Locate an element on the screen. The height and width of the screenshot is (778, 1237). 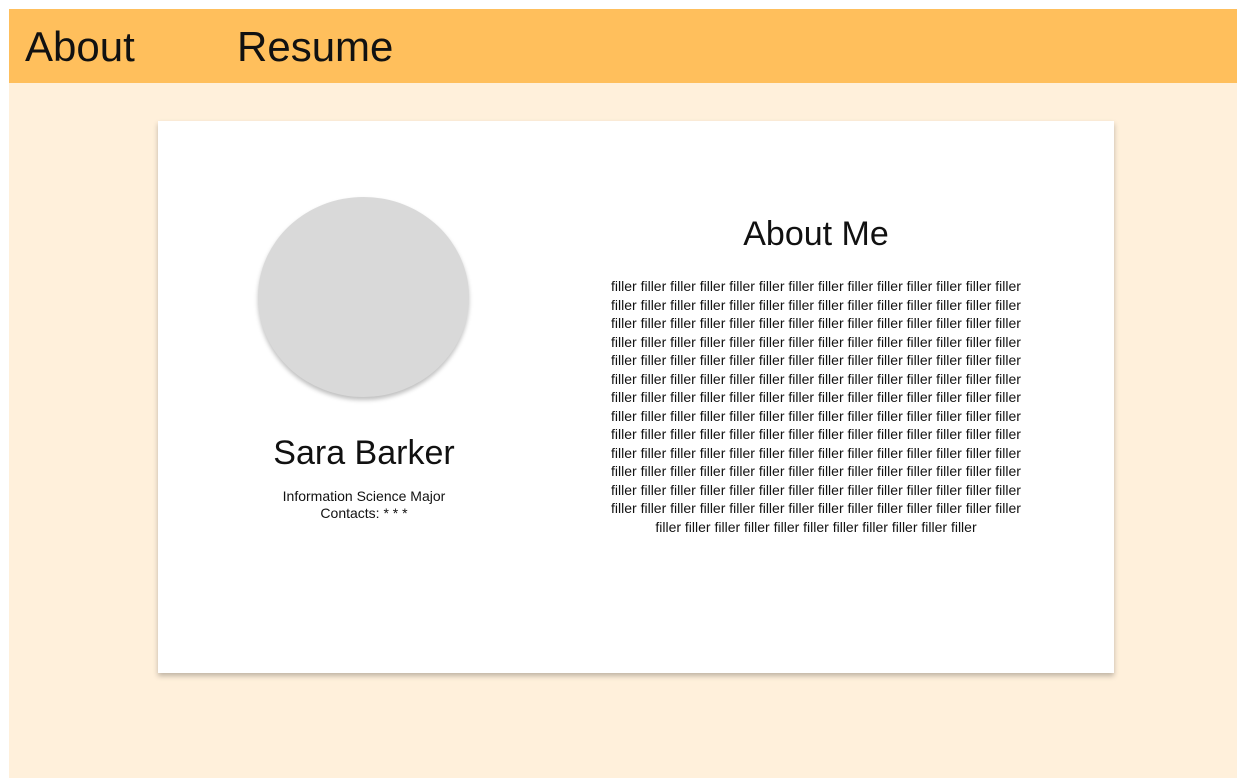
nav-resume-link: Resume is located at coordinates (315, 47).